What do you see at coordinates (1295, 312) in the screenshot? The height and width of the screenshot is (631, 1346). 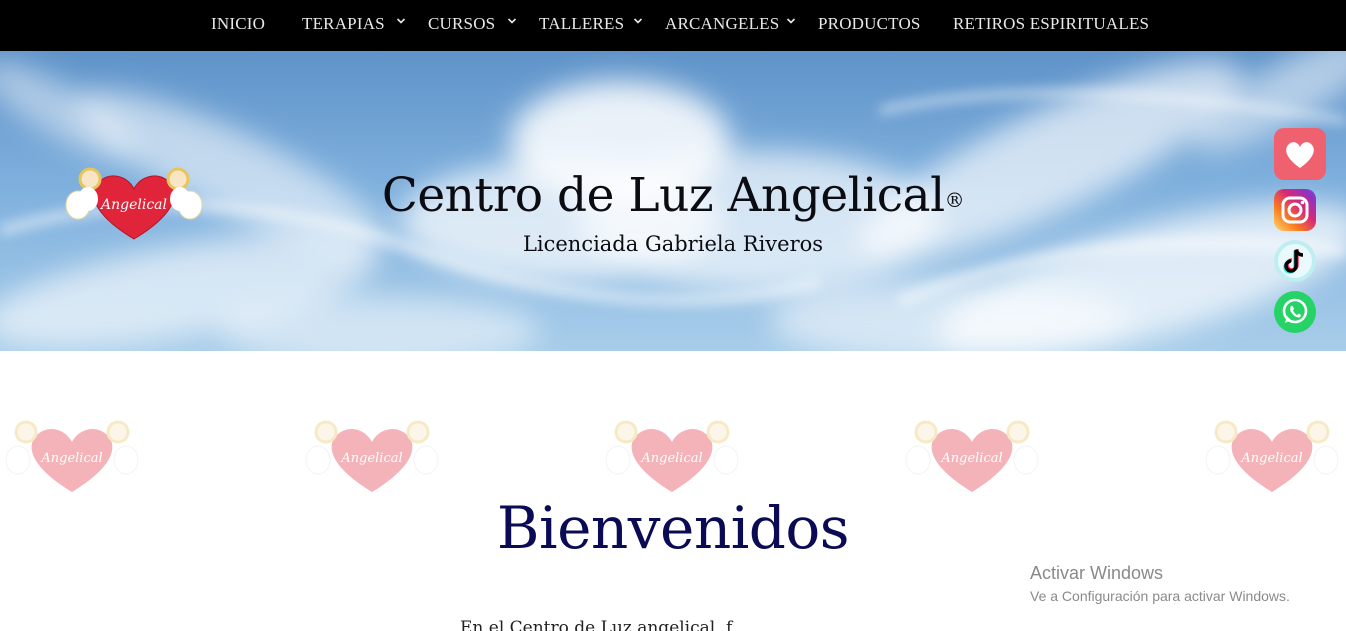 I see `whatsapp-icon` at bounding box center [1295, 312].